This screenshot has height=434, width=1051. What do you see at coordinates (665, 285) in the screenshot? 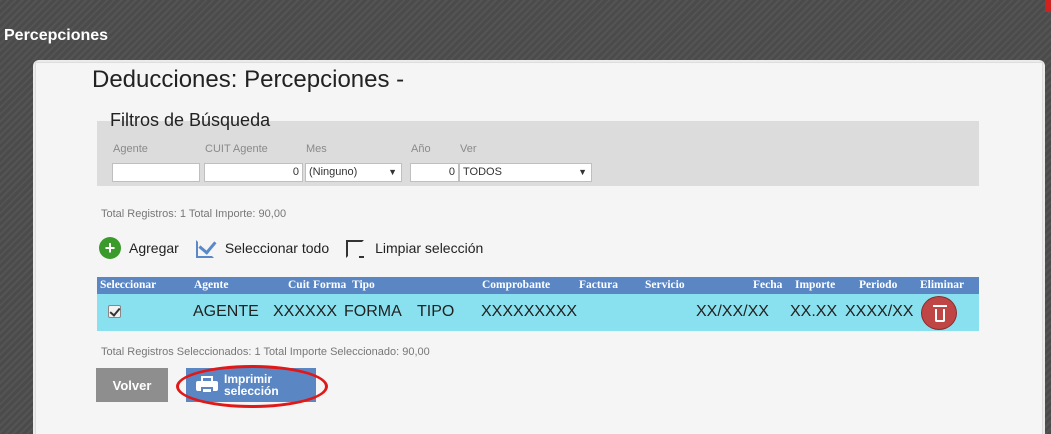
I see `header-servicio: Servicio` at bounding box center [665, 285].